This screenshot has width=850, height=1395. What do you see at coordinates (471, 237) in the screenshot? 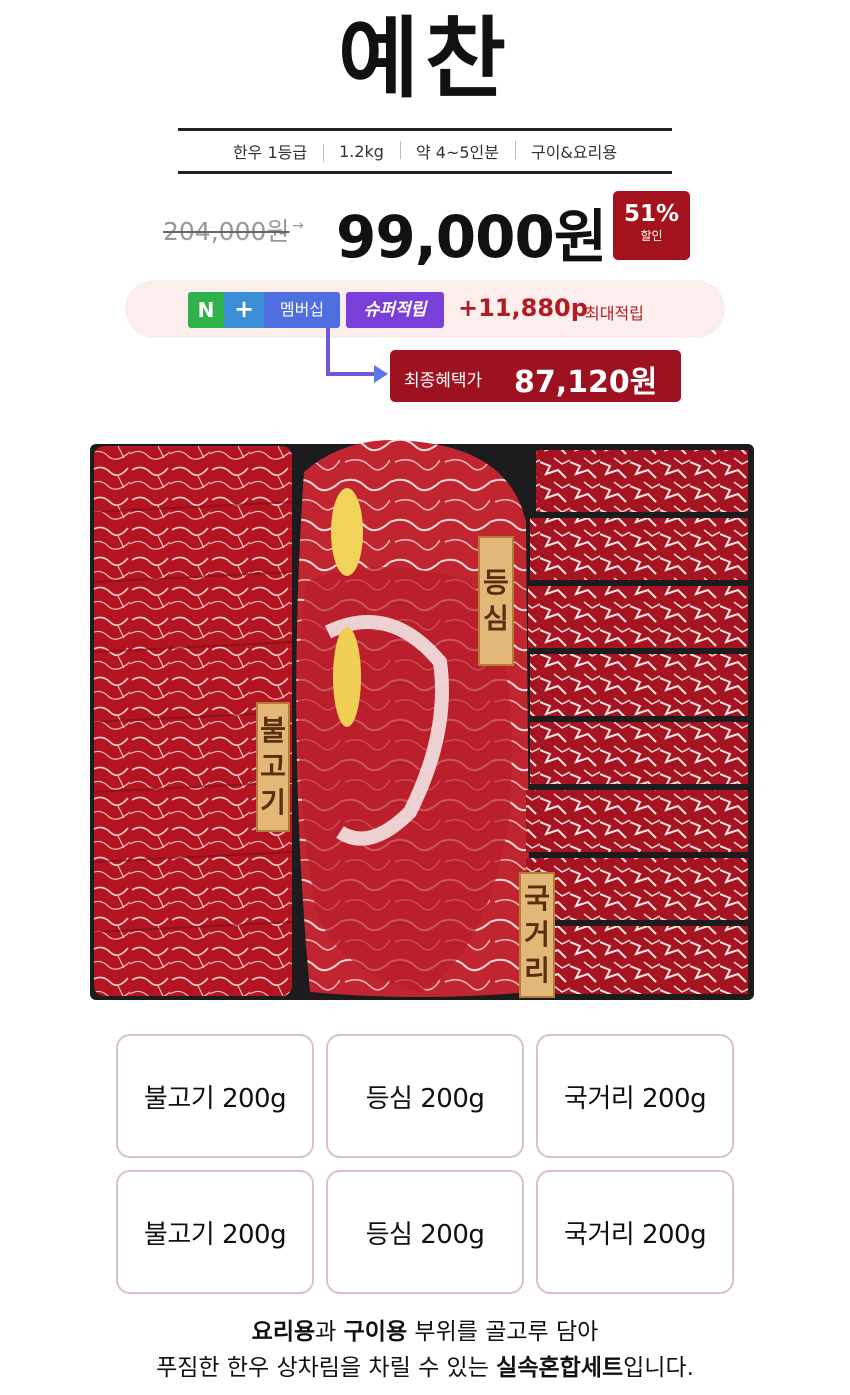
I see `sale-price: 99,000원` at bounding box center [471, 237].